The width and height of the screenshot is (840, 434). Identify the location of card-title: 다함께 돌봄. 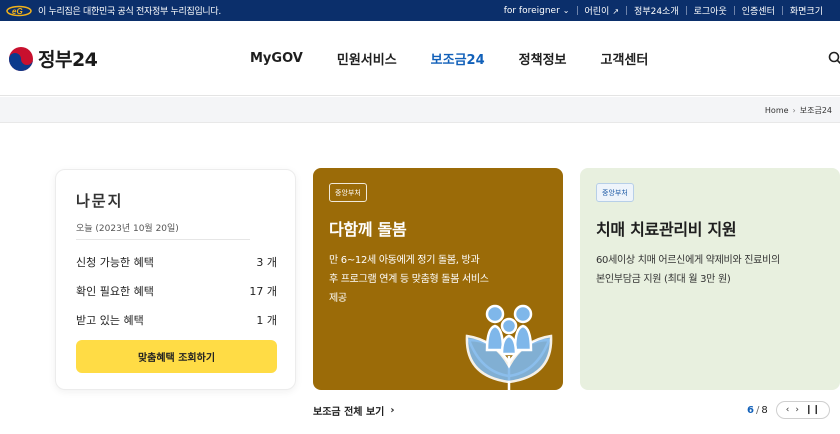
(368, 229).